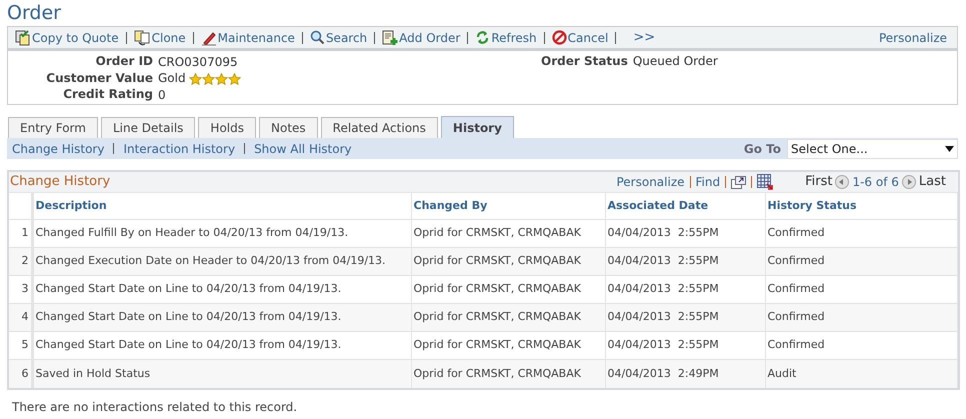 The height and width of the screenshot is (419, 966). I want to click on row-range: 1-6 of 6, so click(875, 182).